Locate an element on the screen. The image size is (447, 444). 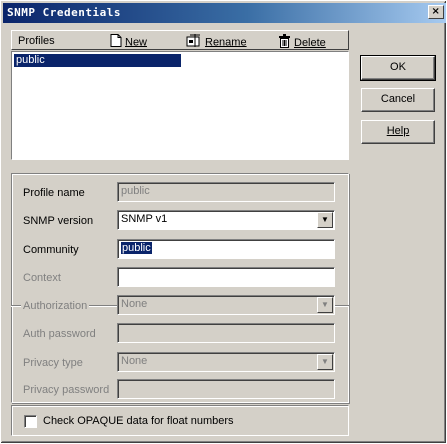
auth-password-label: Auth password is located at coordinates (59, 334).